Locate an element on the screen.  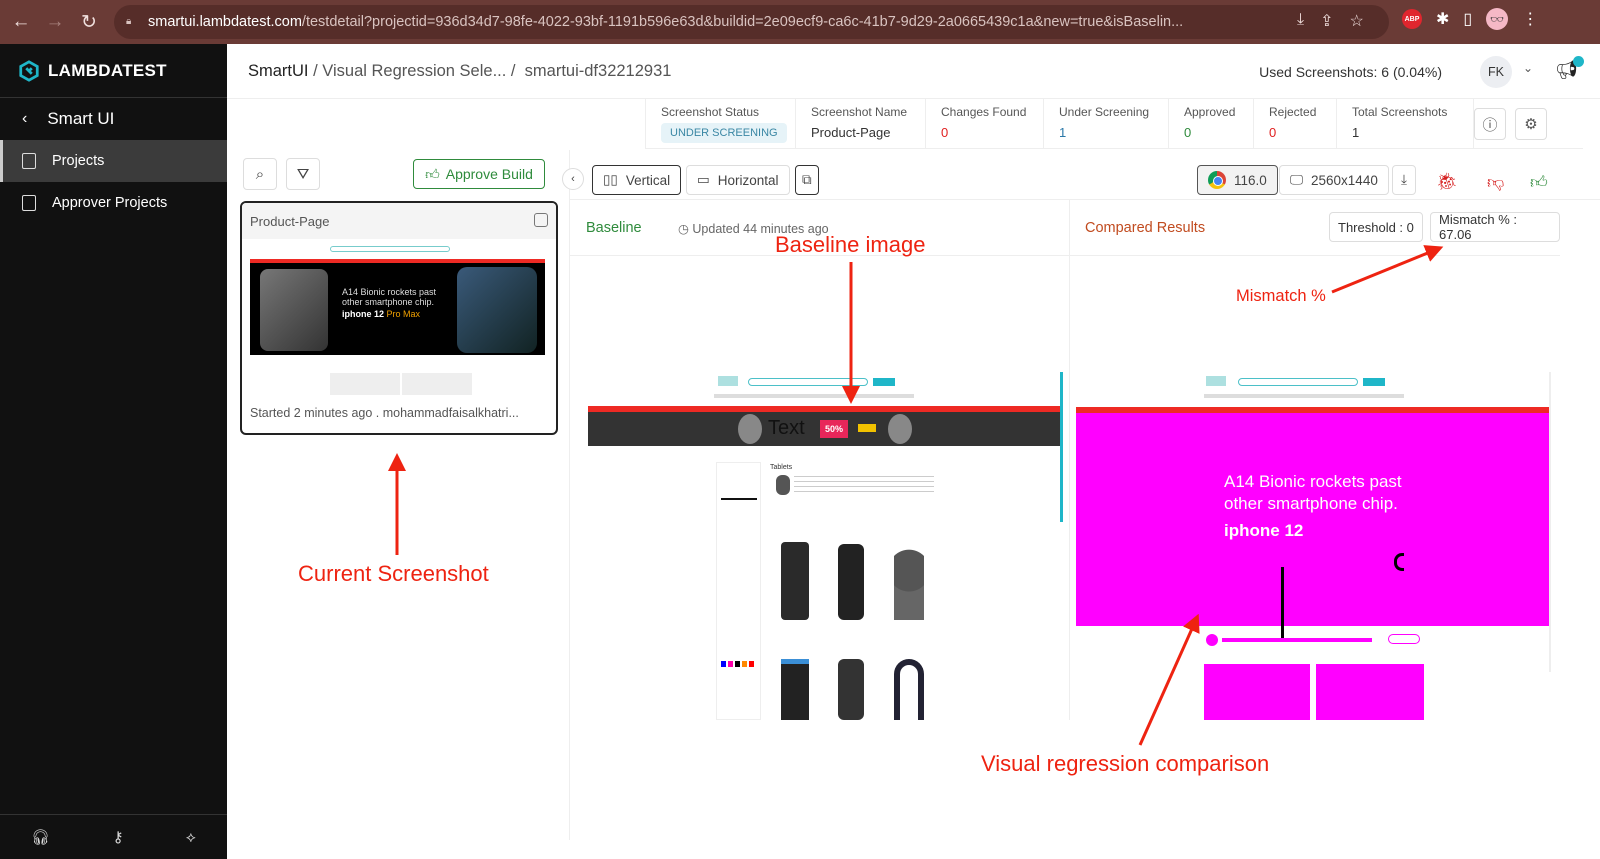
browser-version-button: 116.0 is located at coordinates (1237, 180).